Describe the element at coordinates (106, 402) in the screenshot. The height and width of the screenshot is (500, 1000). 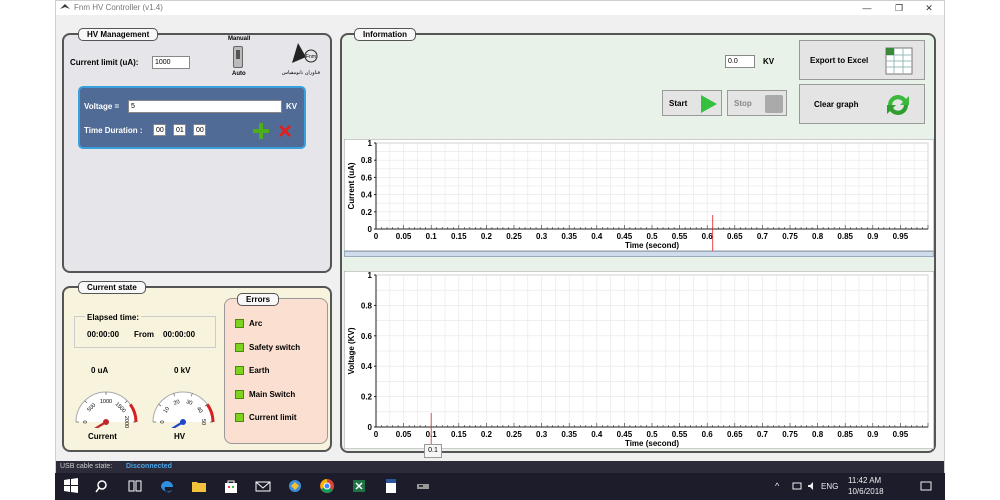
I see `gauge-tick-label: 1000` at that location.